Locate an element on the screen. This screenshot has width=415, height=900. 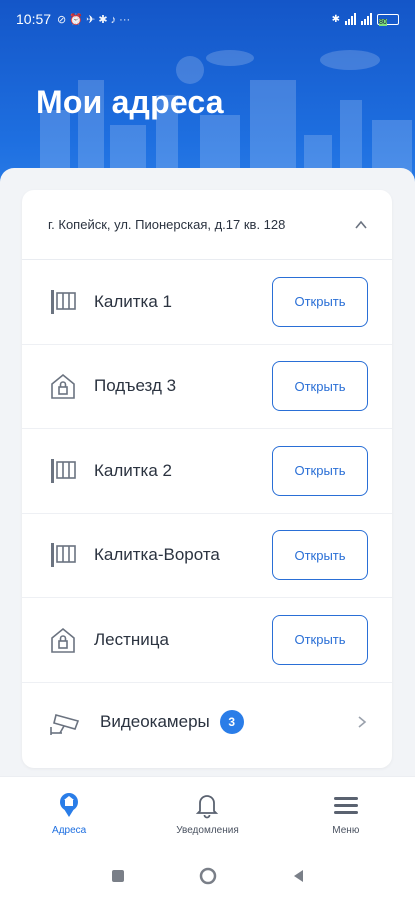
bottom-navigation: Адреса Уведомления Меню is located at coordinates (207, 814).